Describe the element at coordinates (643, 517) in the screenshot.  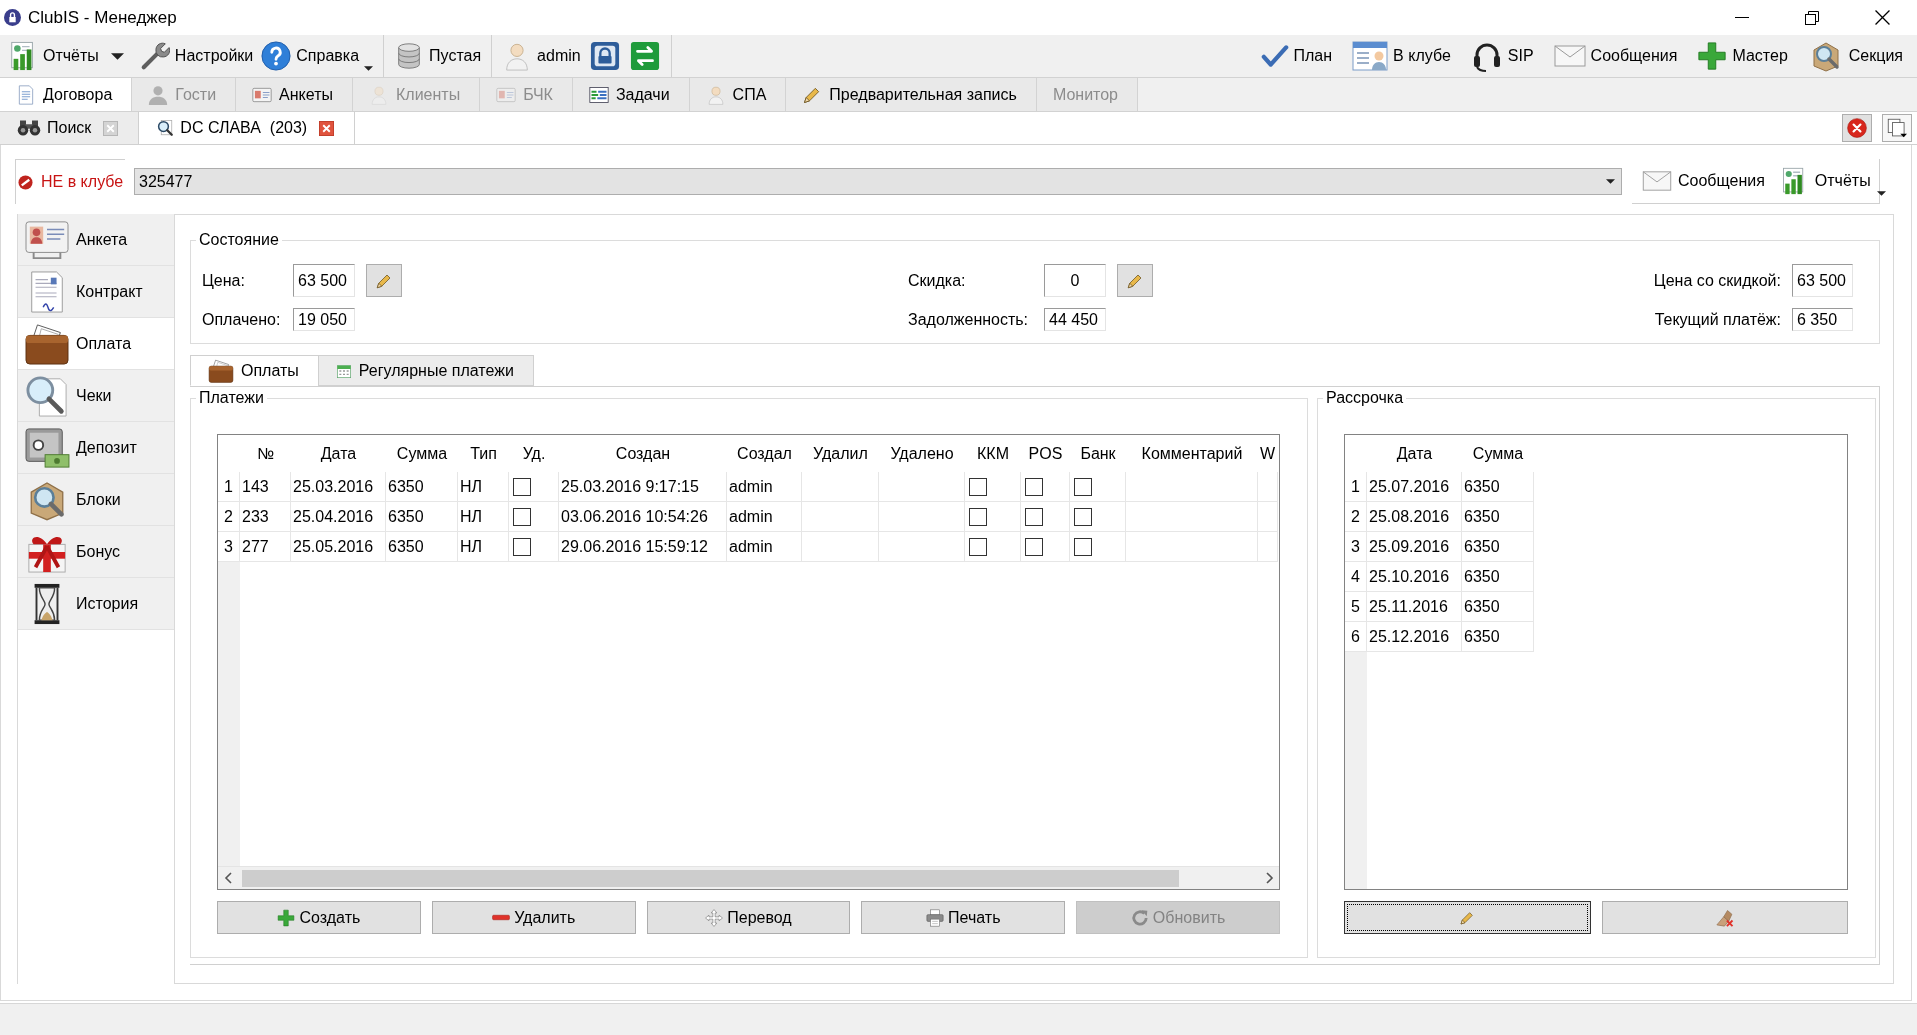
I see `table-cell: 03.06.2016 10:54:26` at that location.